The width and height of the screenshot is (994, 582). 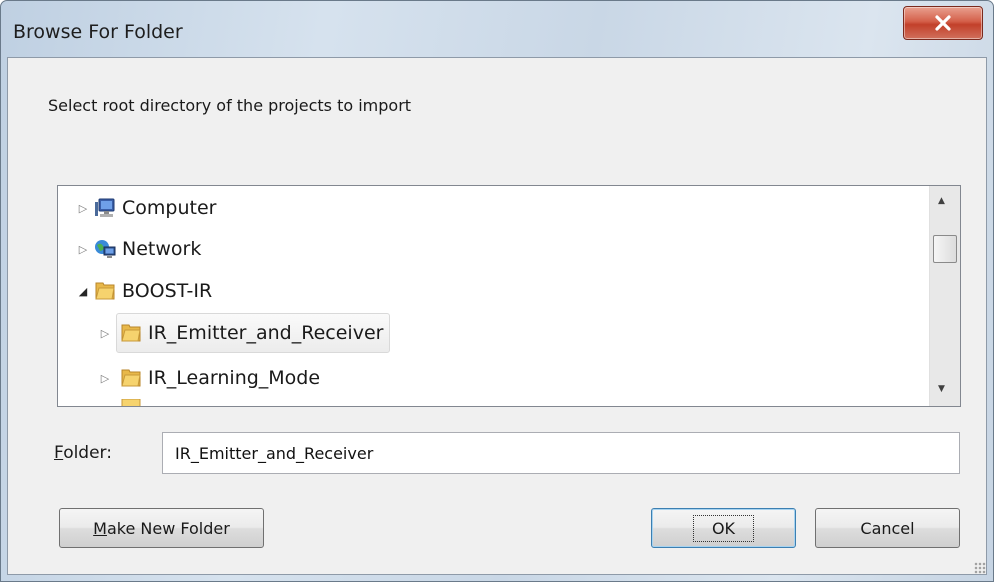 What do you see at coordinates (944, 296) in the screenshot?
I see `tree-scrollbar: ▲ ▼` at bounding box center [944, 296].